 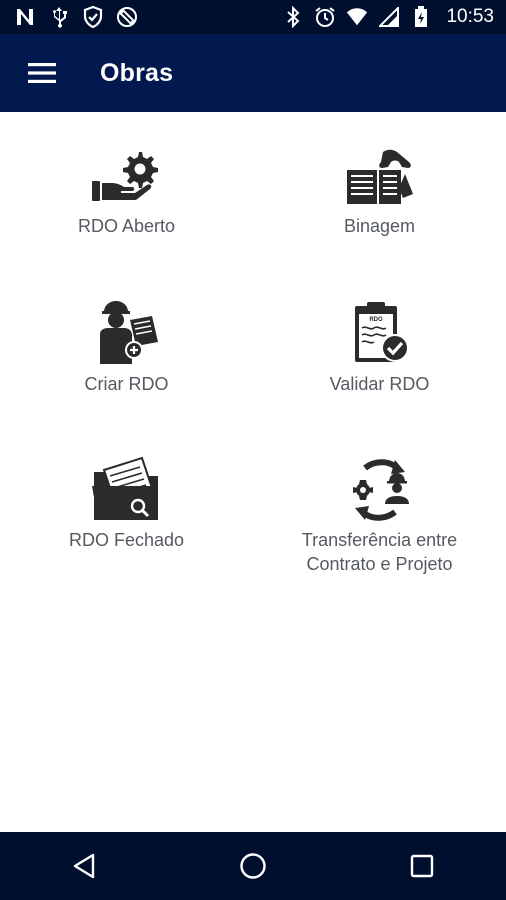 I want to click on book-phone-icon, so click(x=380, y=178).